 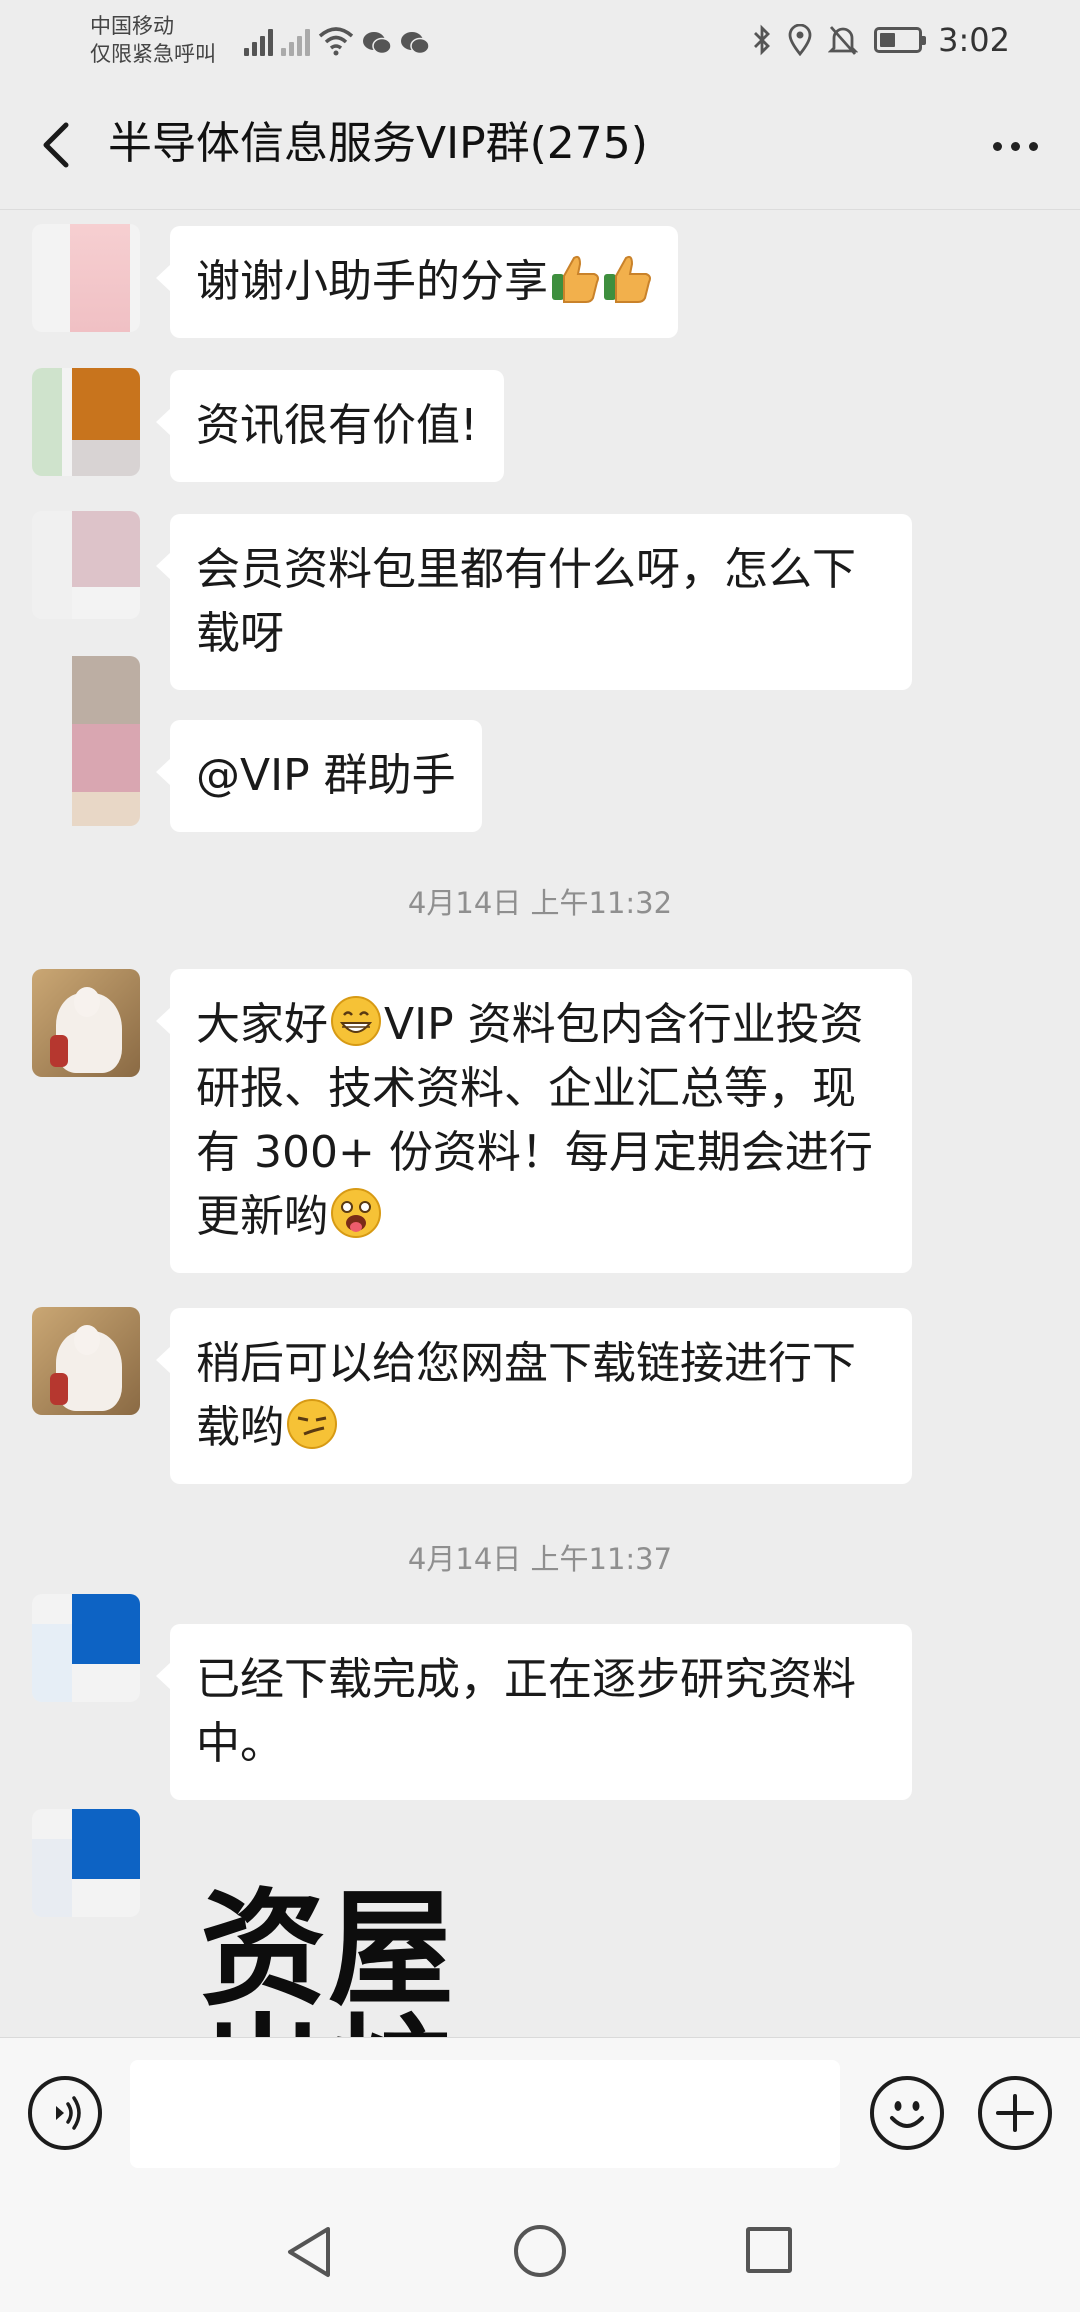 I want to click on message-bubble: 已经下载完成，正在逐步研究资料中。, so click(x=534, y=1712).